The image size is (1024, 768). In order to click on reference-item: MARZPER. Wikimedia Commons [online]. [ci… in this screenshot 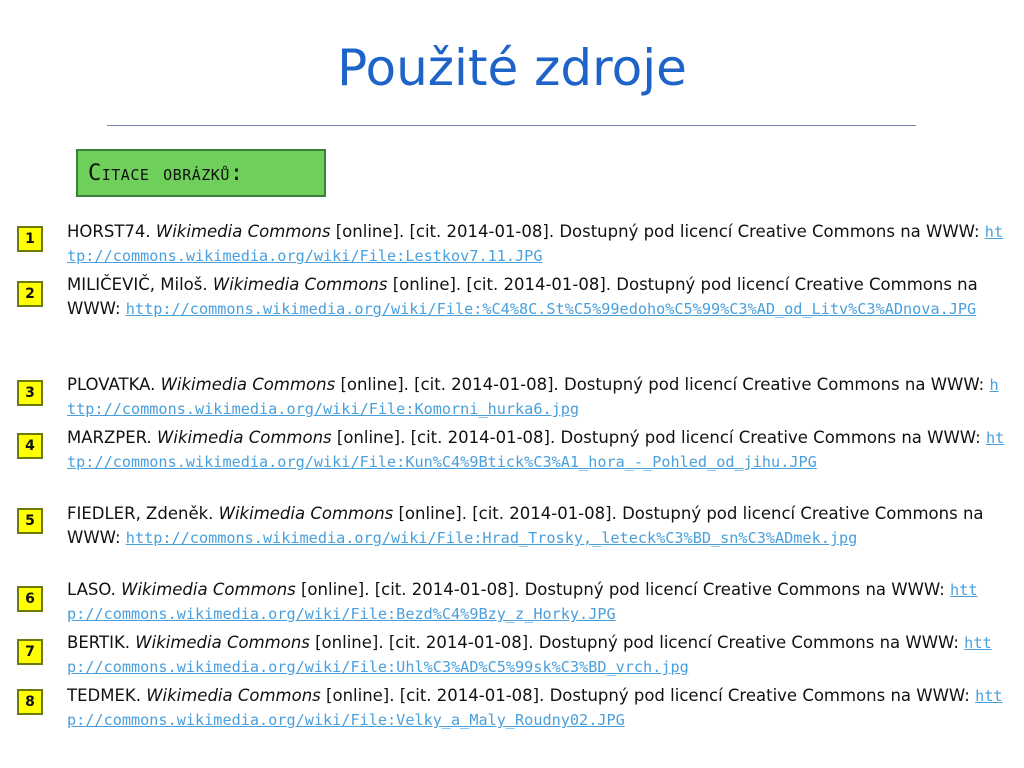, I will do `click(537, 450)`.